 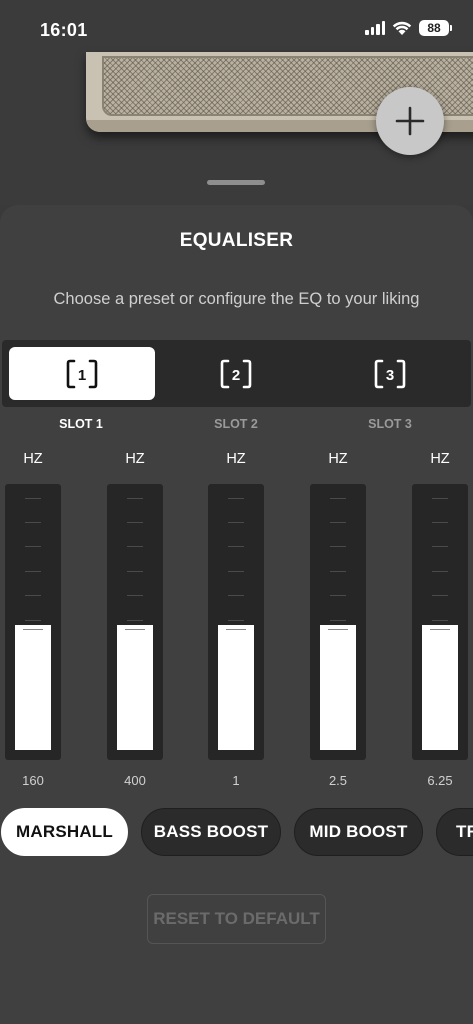 I want to click on slot-1-number: 1, so click(x=82, y=375).